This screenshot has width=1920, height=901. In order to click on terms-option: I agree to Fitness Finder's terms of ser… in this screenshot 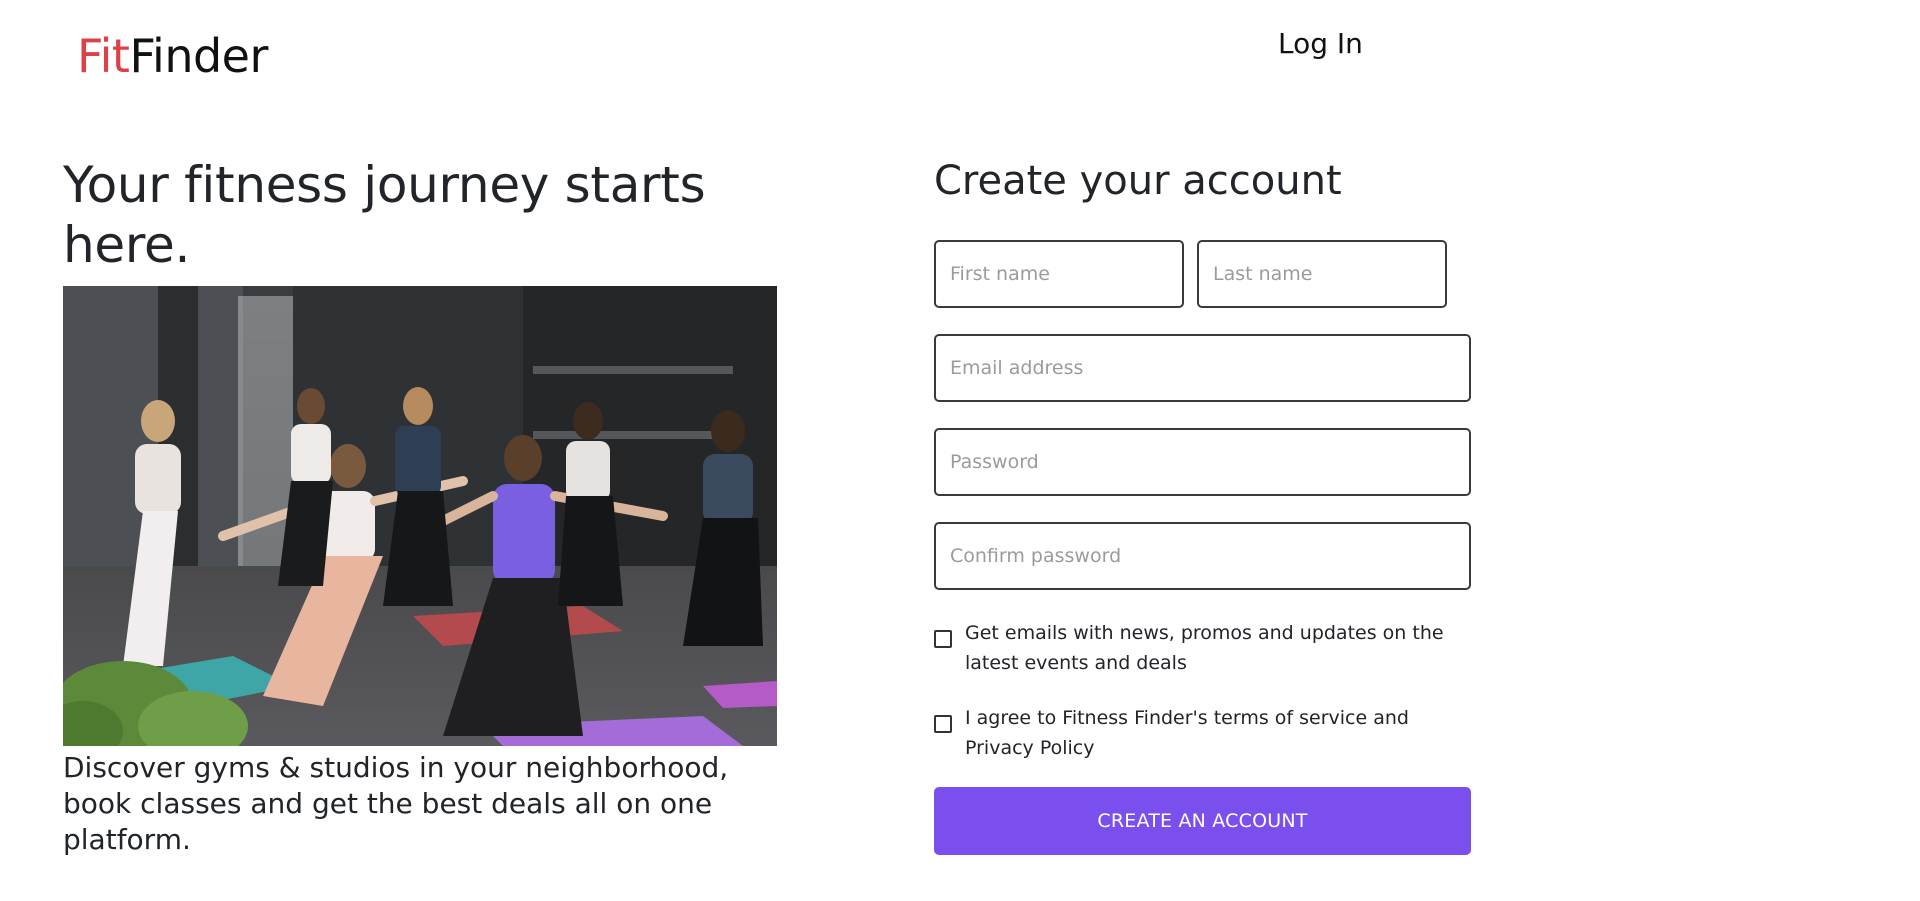, I will do `click(1202, 733)`.